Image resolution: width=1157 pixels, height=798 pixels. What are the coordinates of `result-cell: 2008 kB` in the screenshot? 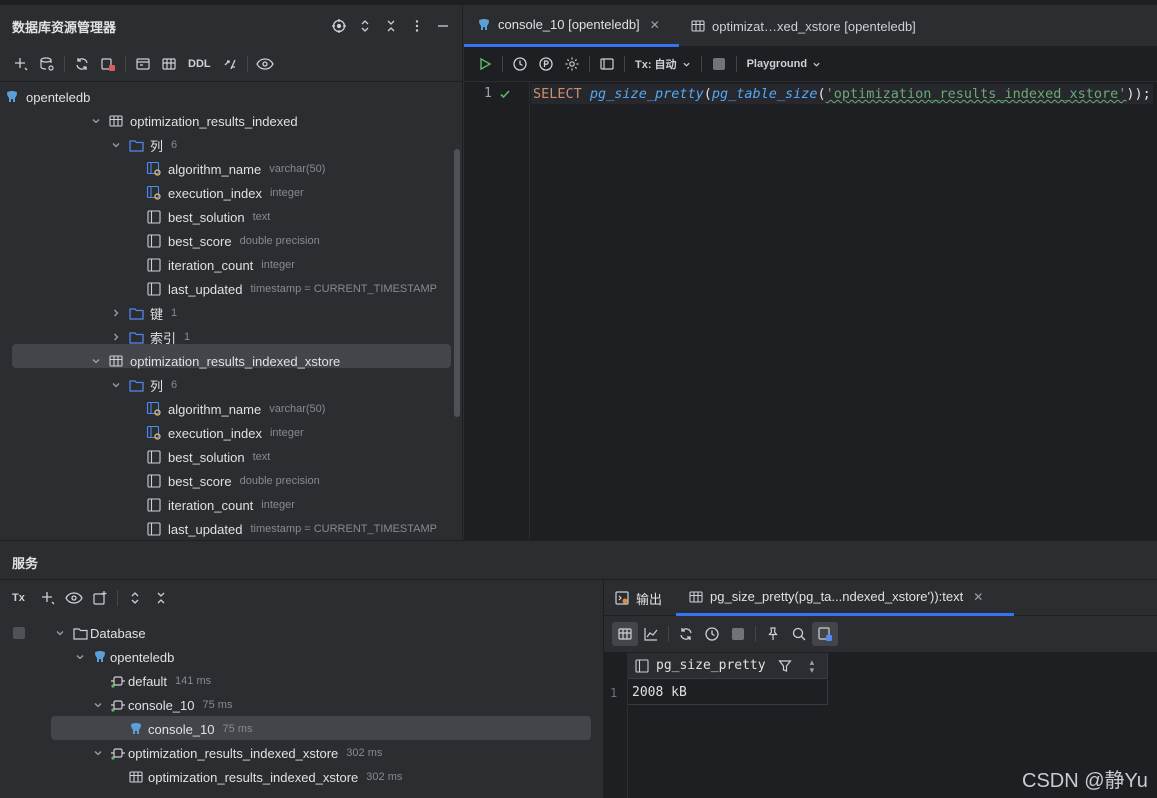 It's located at (728, 692).